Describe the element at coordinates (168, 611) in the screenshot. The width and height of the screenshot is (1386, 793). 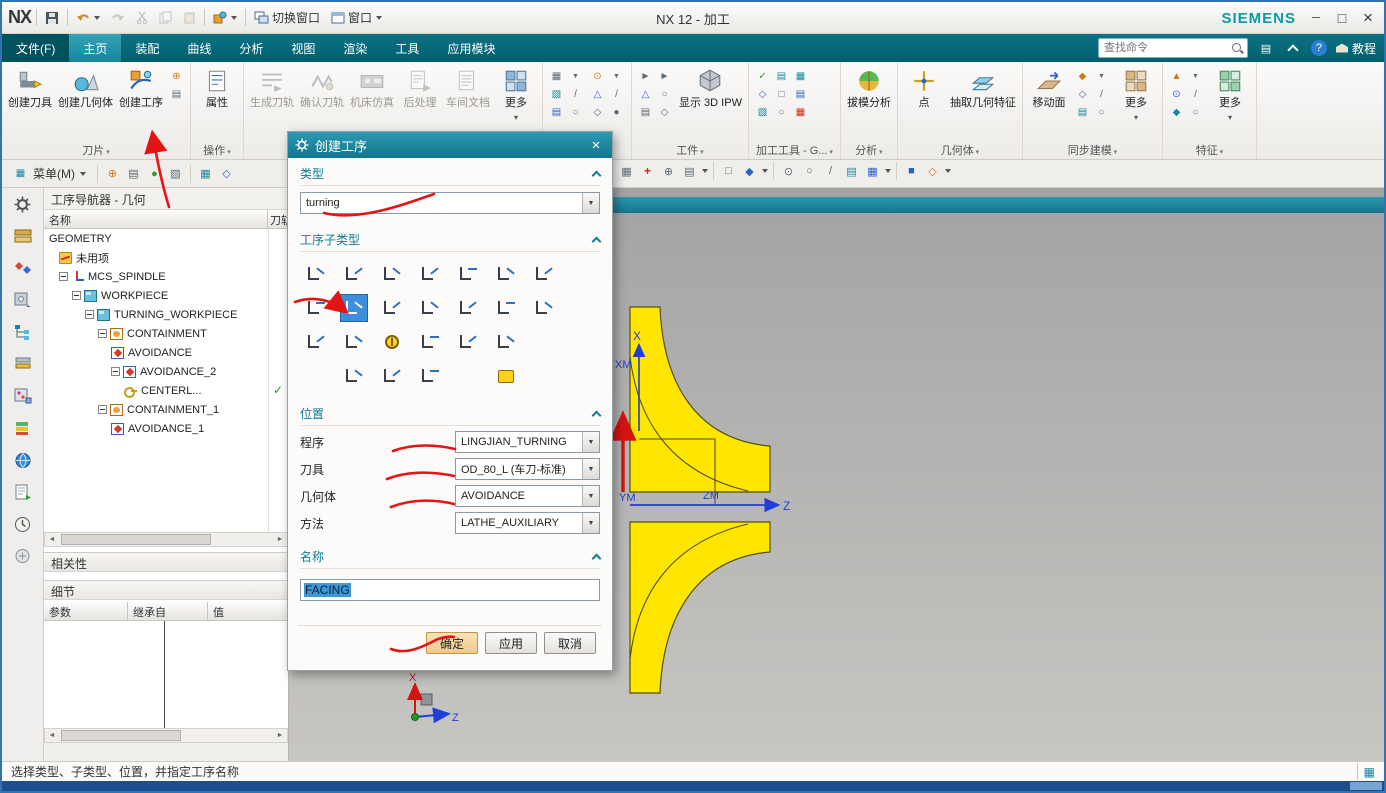
I see `column-header-inherited-from: 继承自` at that location.